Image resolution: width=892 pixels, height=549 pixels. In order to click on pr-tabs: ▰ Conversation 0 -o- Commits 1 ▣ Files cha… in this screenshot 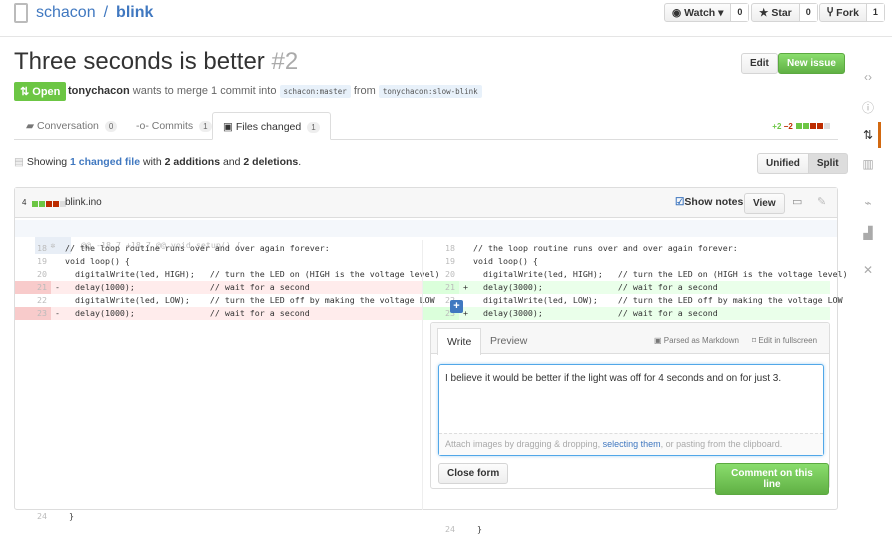, I will do `click(426, 126)`.